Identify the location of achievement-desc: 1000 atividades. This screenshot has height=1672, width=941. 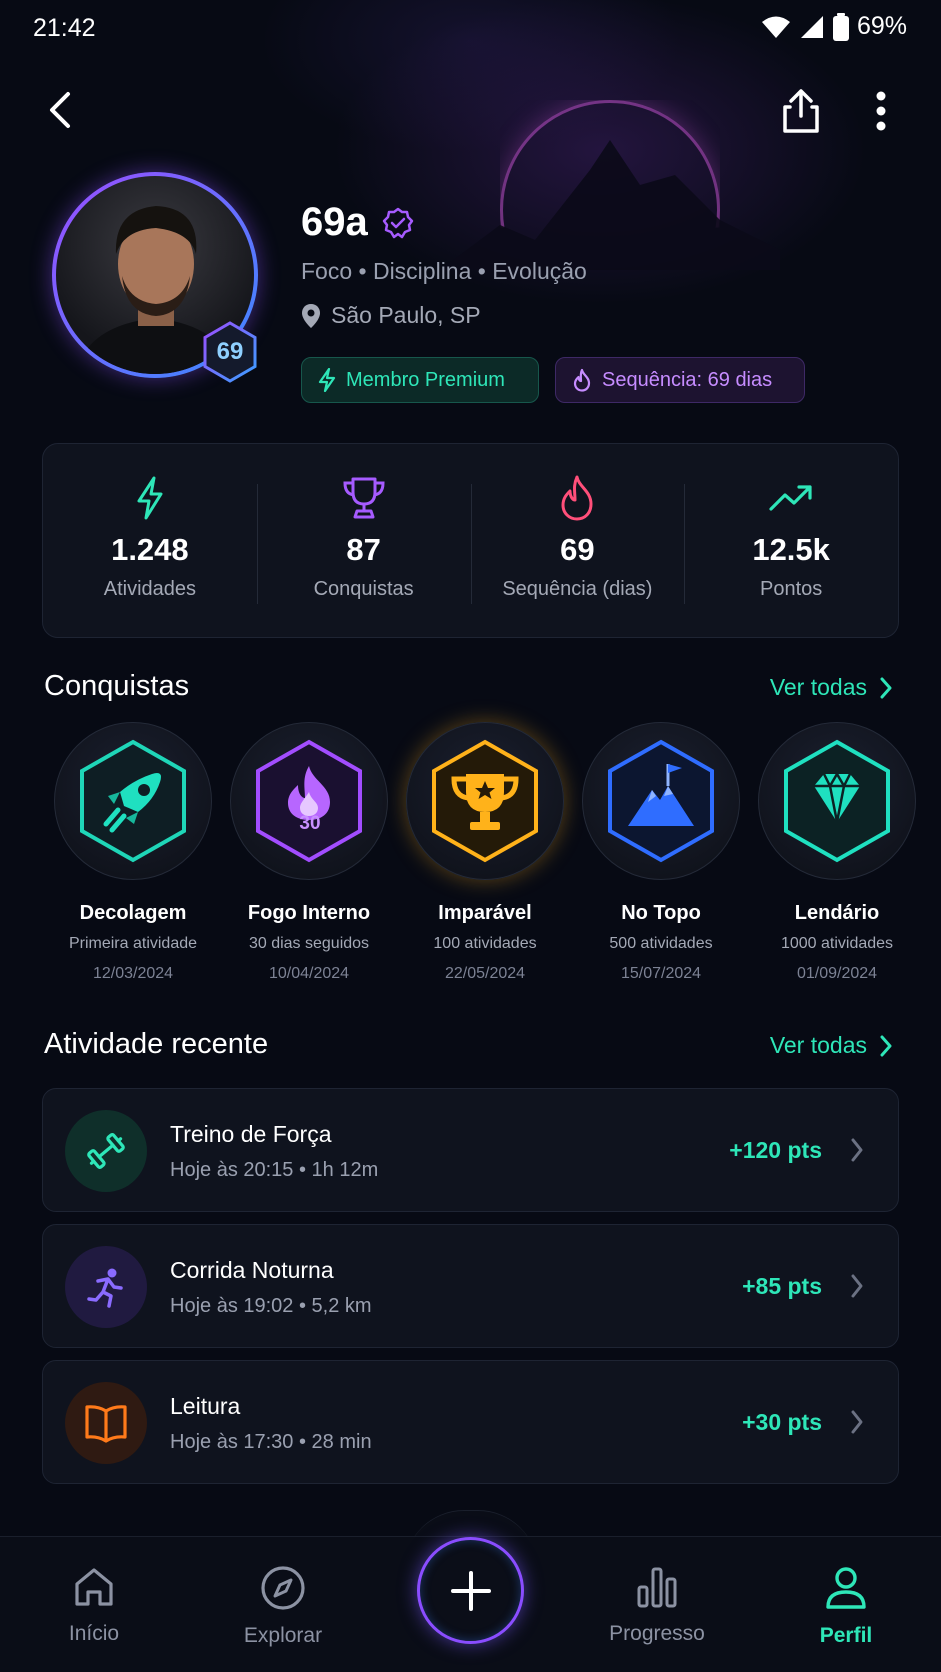
(837, 943).